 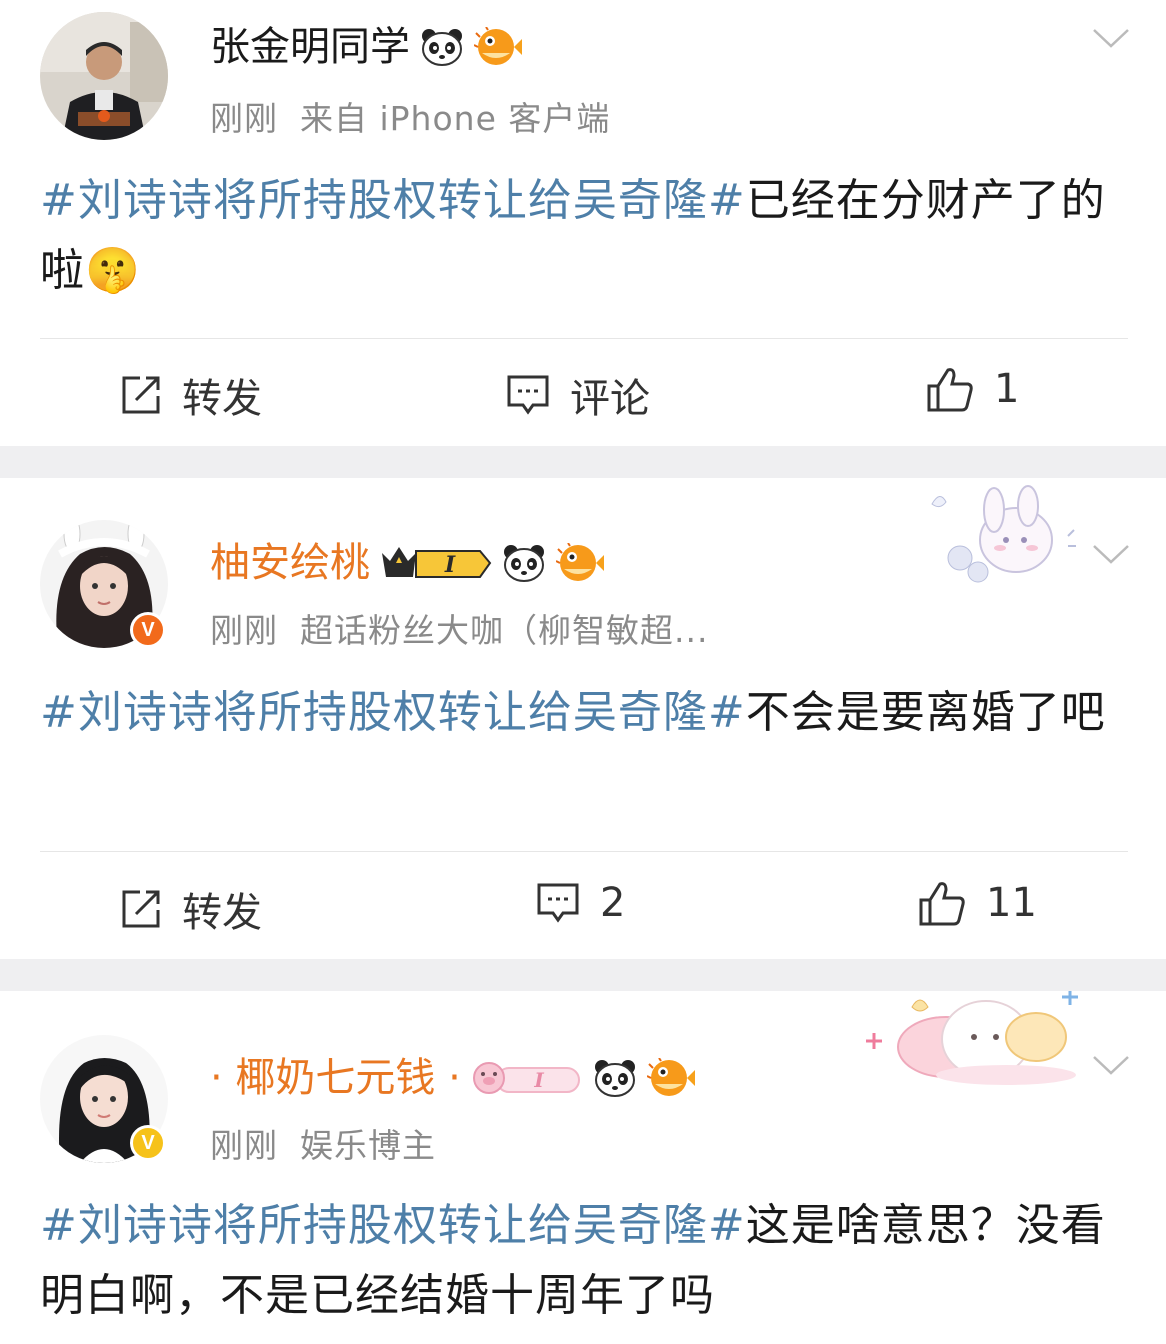 I want to click on post-source: 来自 iPhone 客户端, so click(x=455, y=118).